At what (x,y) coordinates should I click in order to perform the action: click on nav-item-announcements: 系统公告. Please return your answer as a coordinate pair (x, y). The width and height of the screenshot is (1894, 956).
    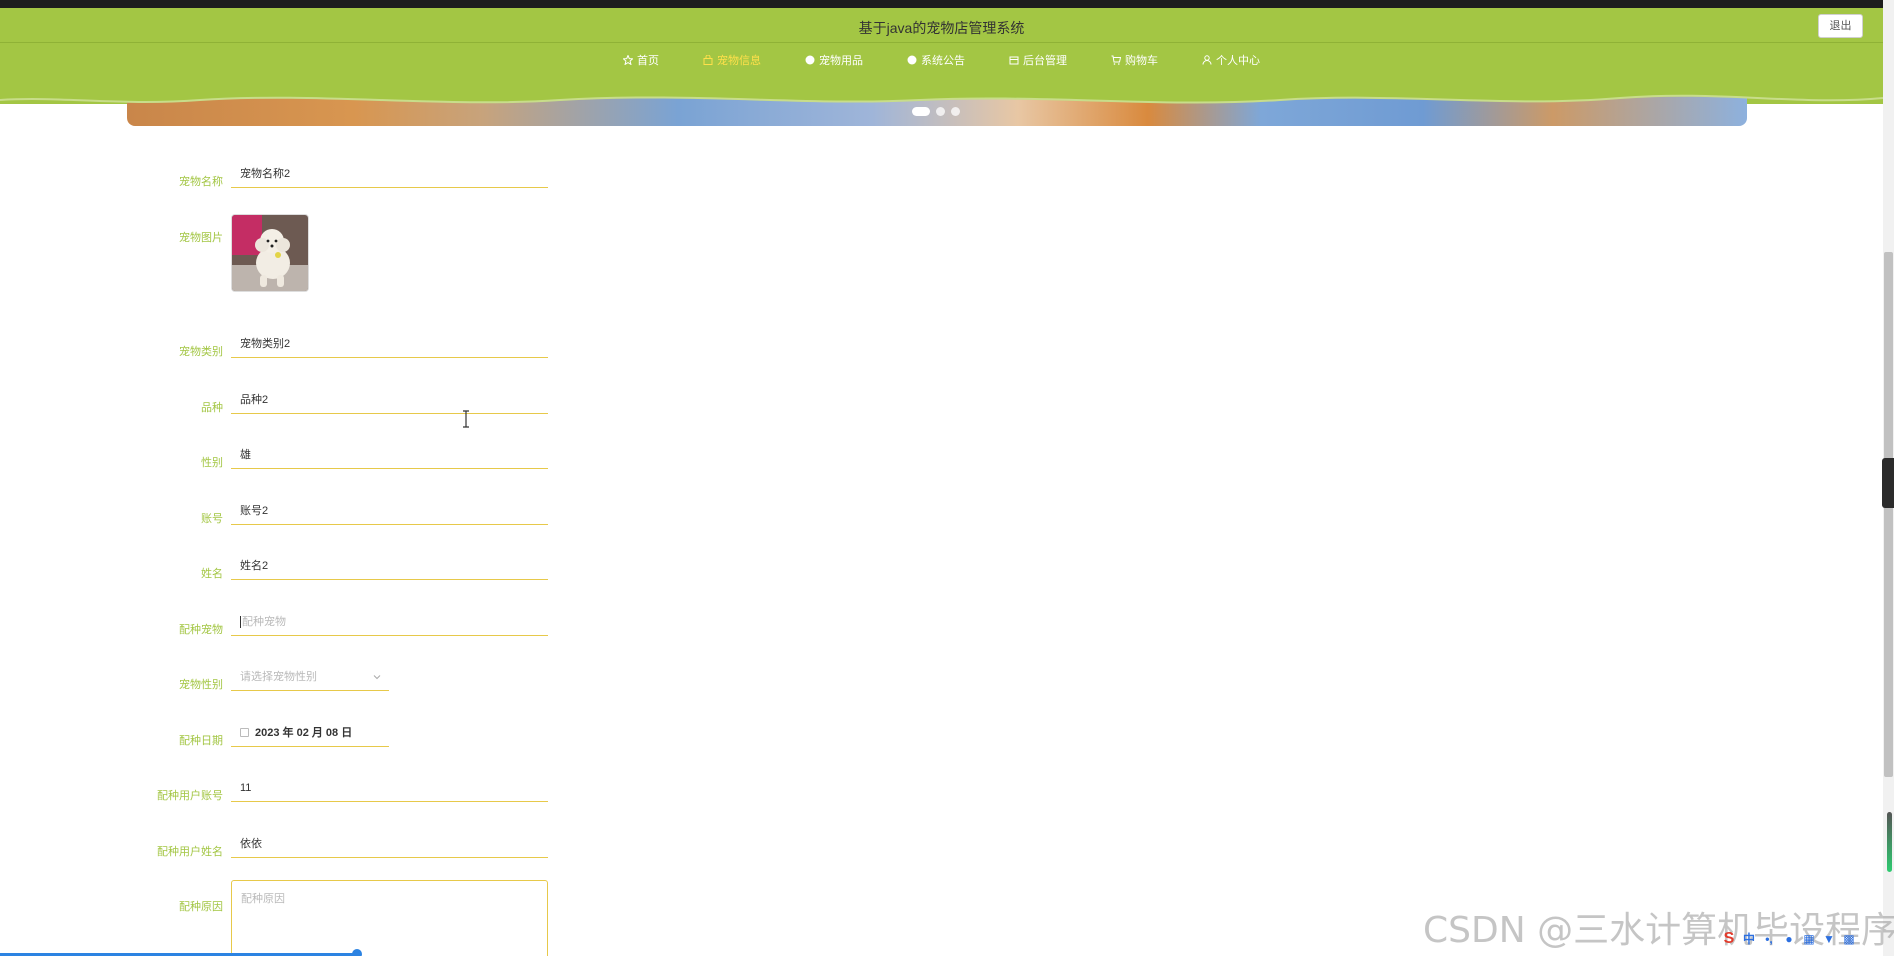
    Looking at the image, I should click on (936, 60).